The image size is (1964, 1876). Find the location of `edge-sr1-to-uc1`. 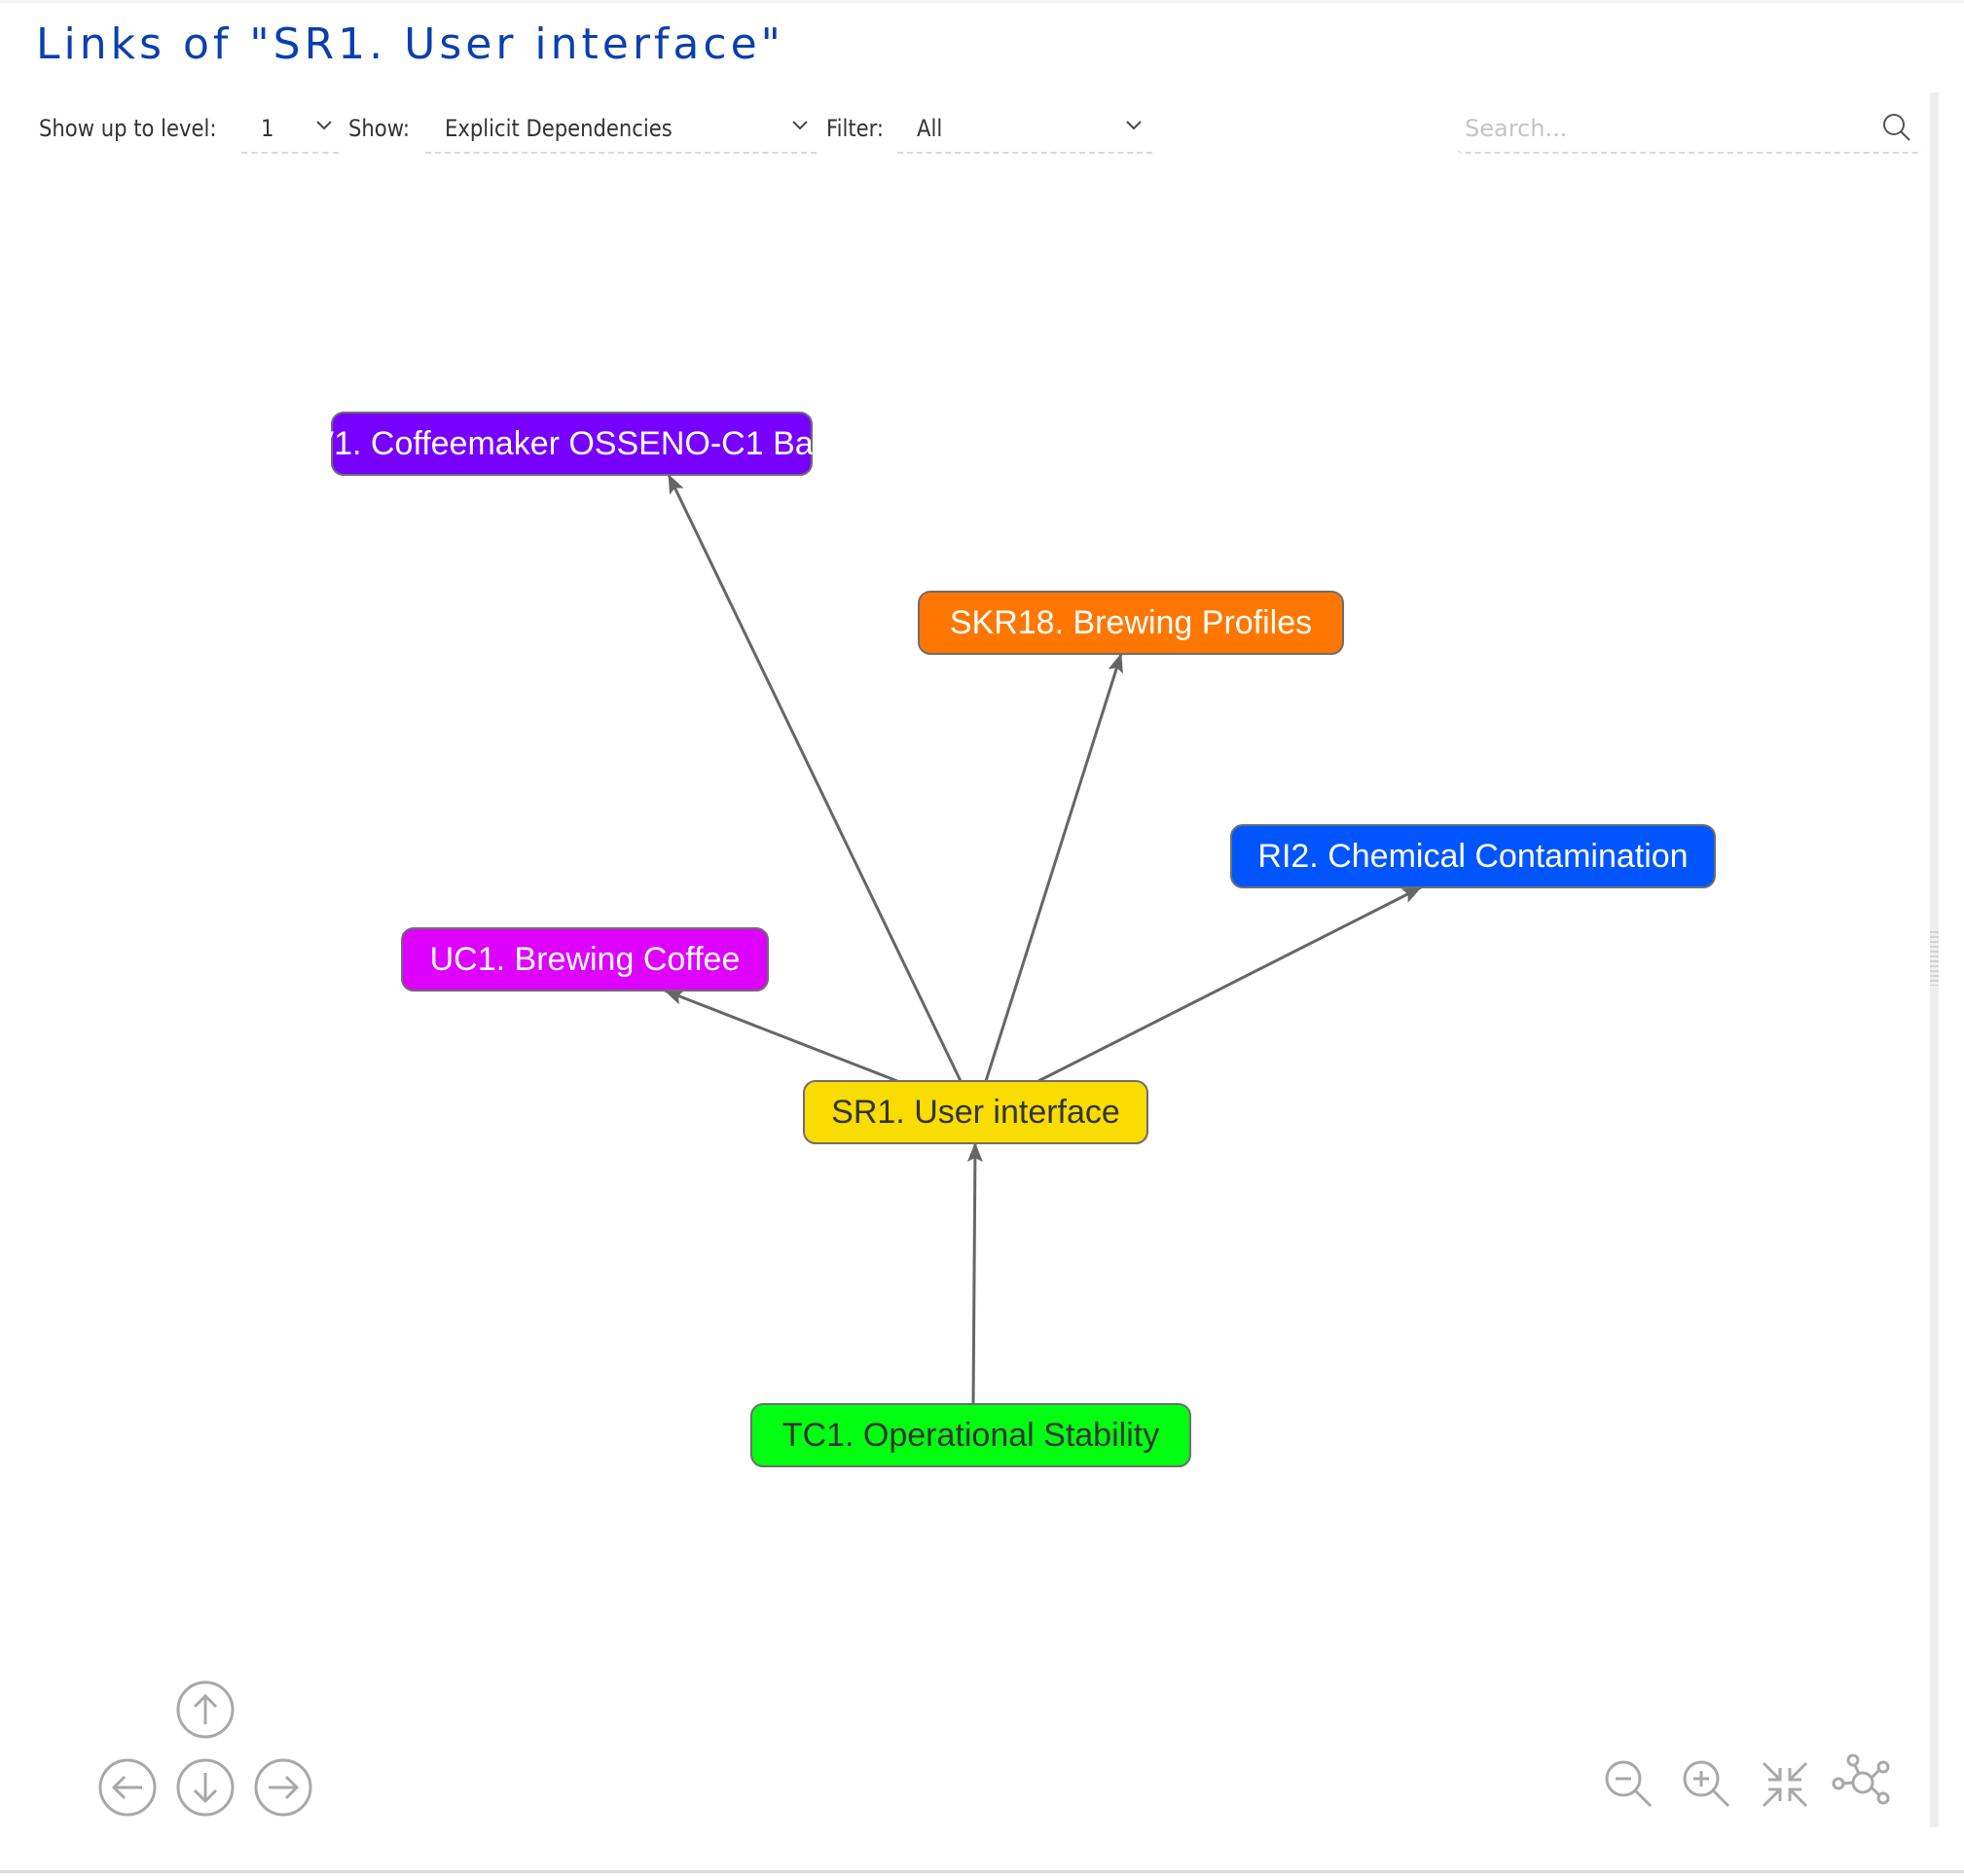

edge-sr1-to-uc1 is located at coordinates (781, 1036).